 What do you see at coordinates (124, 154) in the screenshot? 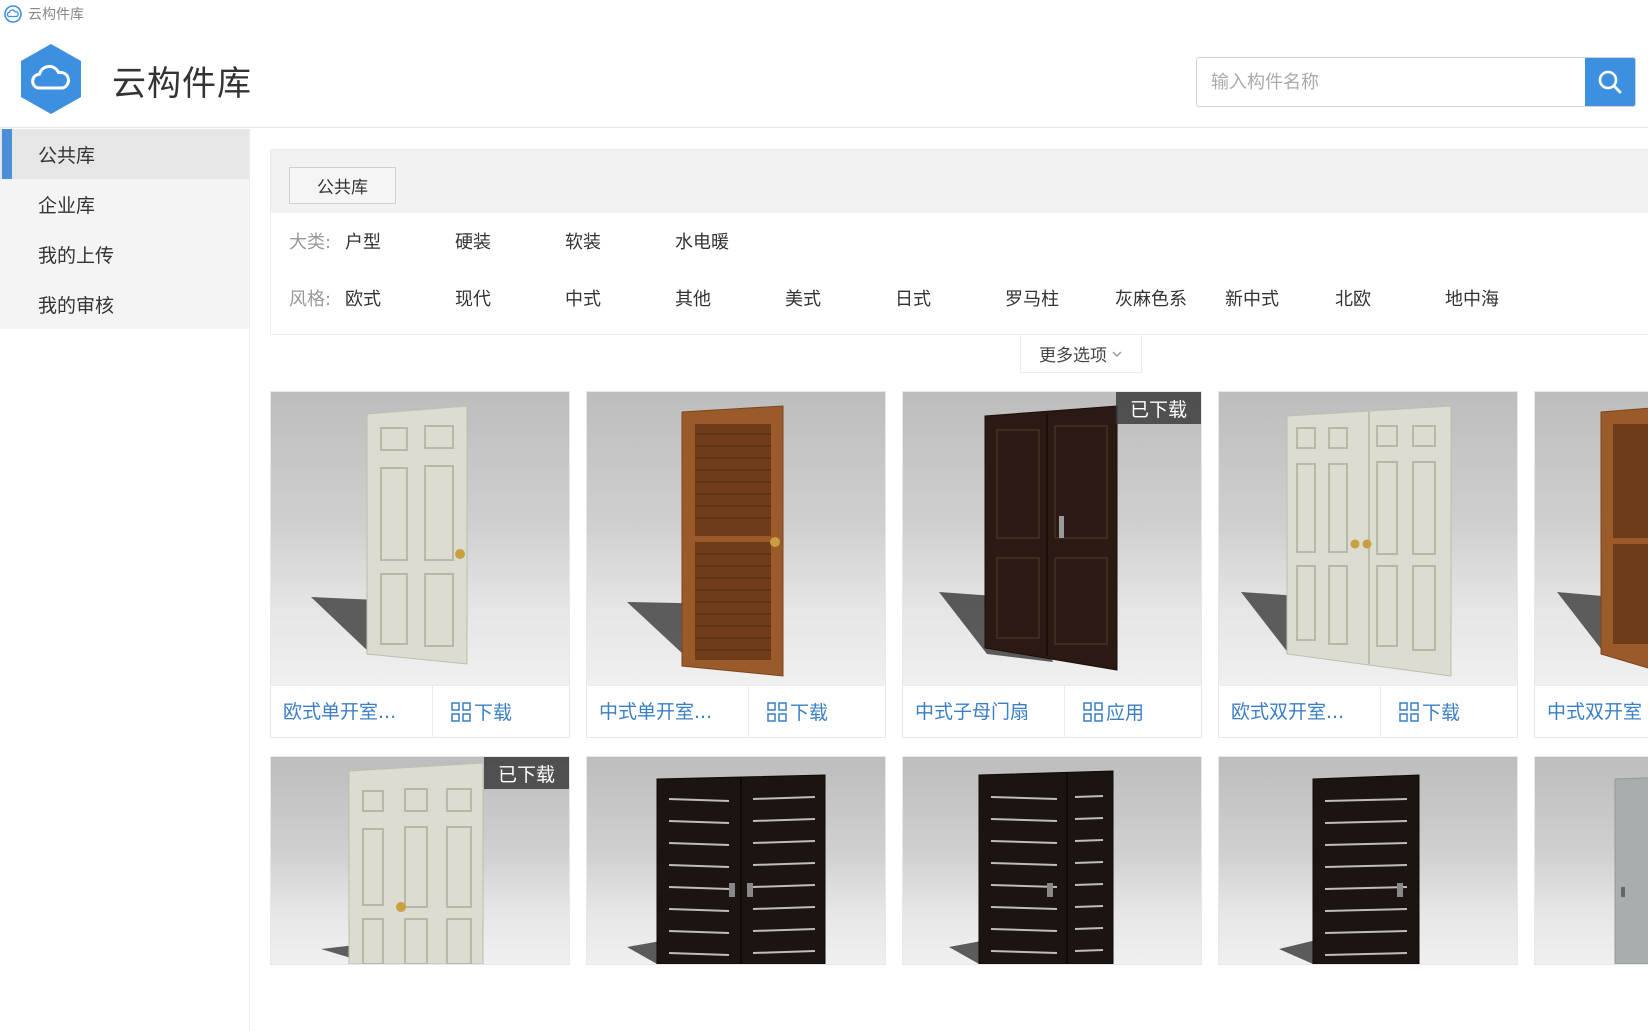
I see `sidebar-item-public-library: 公共库` at bounding box center [124, 154].